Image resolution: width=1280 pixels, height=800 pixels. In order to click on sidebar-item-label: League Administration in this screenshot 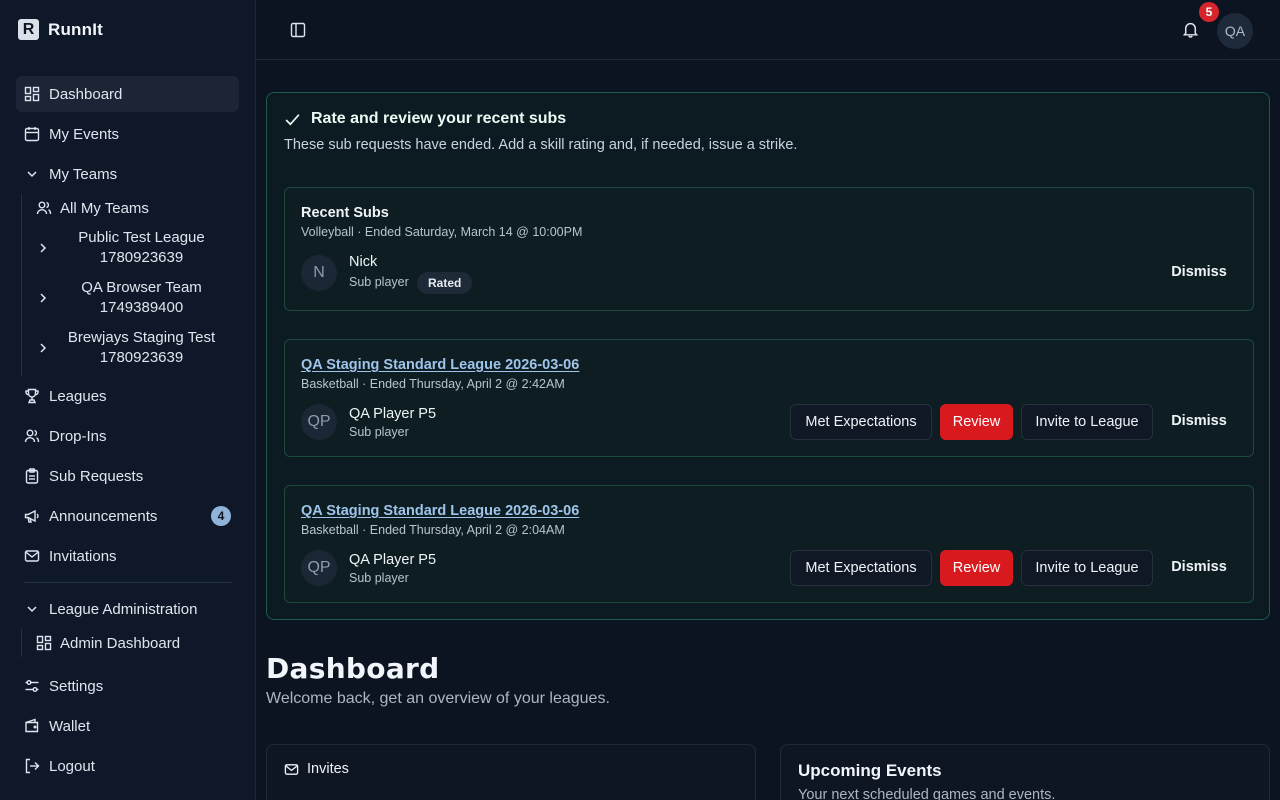, I will do `click(123, 609)`.